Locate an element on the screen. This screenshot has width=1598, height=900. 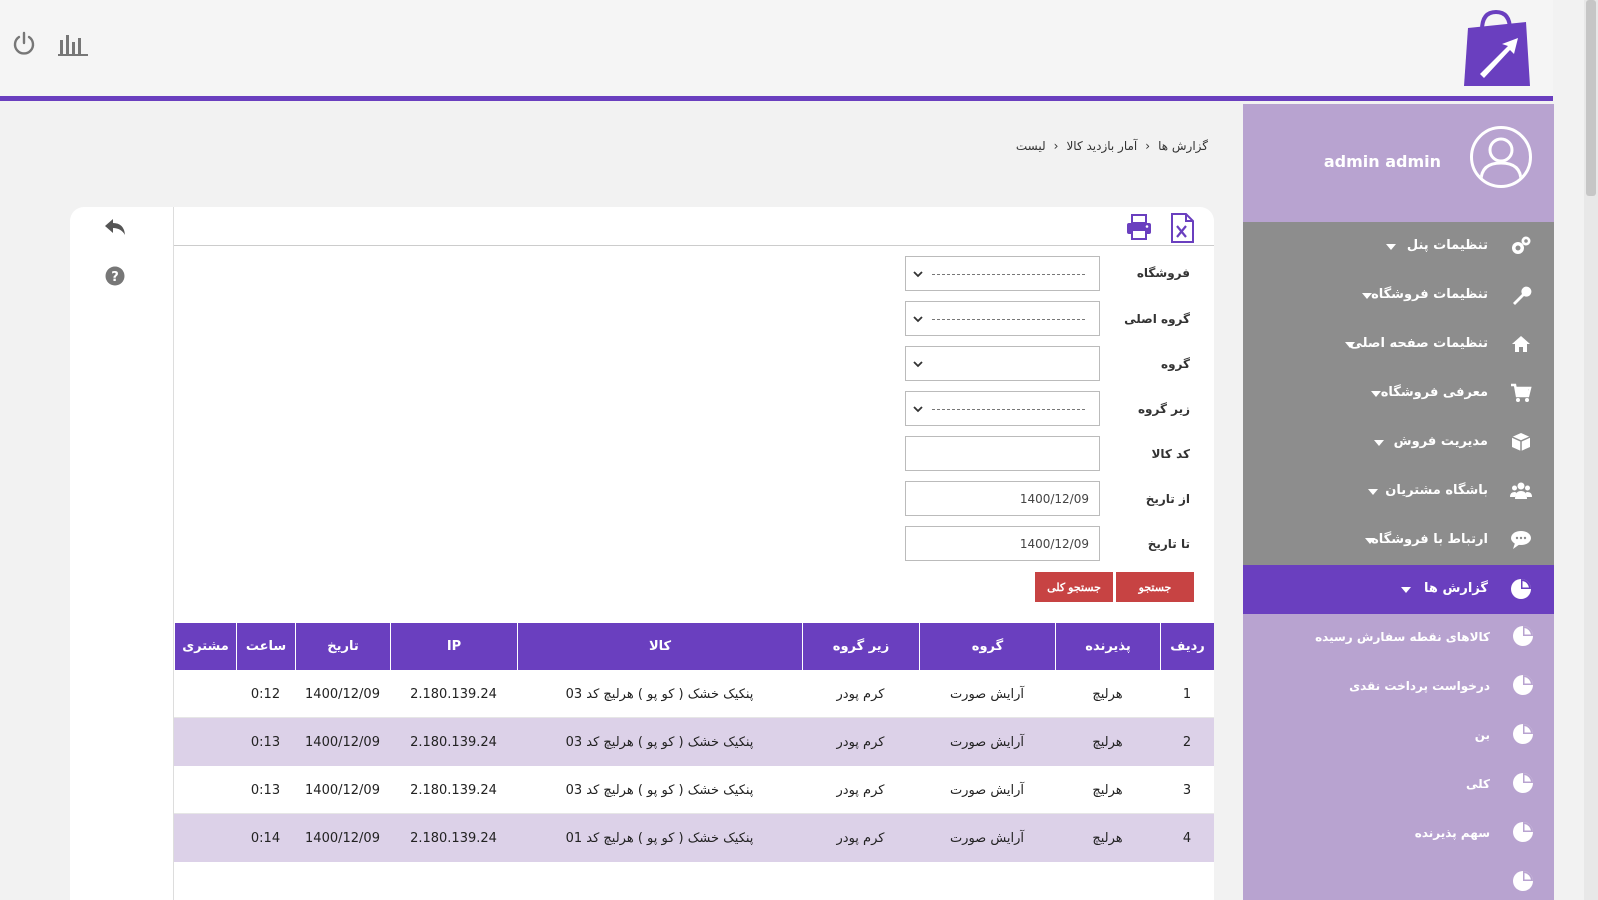
main-group-label: گروه اصلی is located at coordinates (1157, 319).